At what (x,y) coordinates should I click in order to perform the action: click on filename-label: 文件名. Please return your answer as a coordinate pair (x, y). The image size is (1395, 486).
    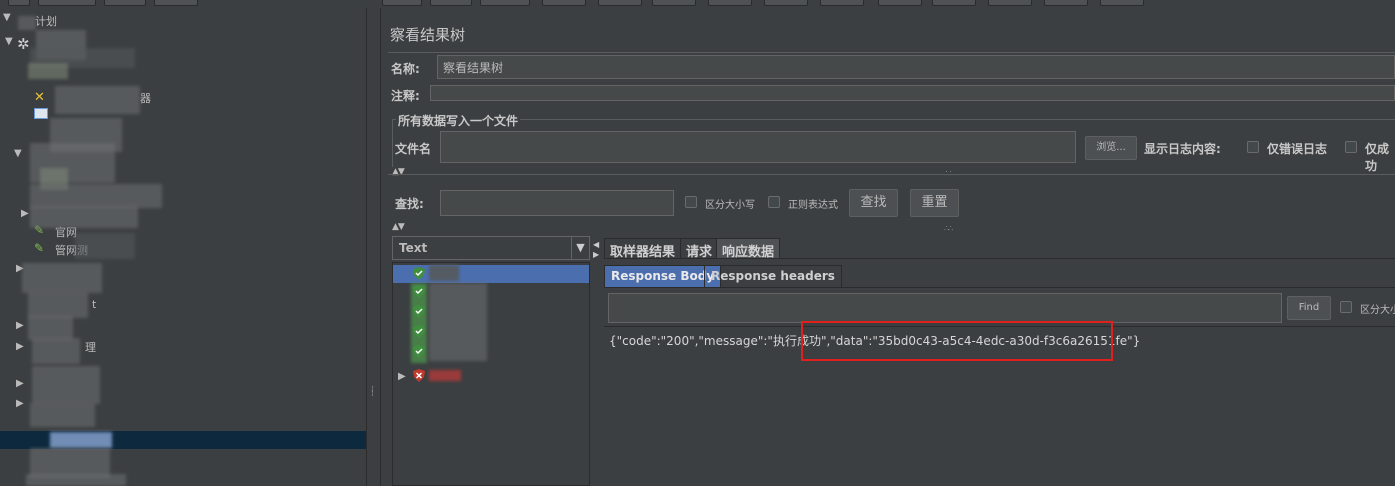
    Looking at the image, I should click on (413, 149).